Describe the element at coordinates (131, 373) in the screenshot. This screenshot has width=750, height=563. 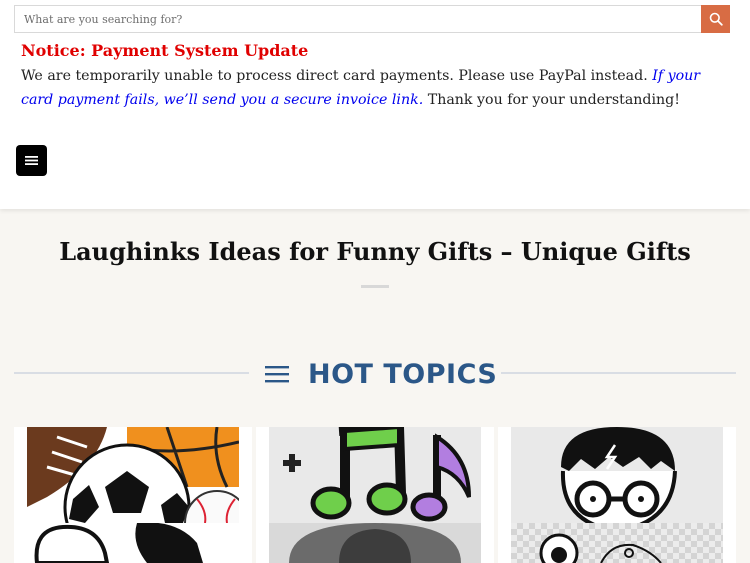
I see `section-rule-left` at that location.